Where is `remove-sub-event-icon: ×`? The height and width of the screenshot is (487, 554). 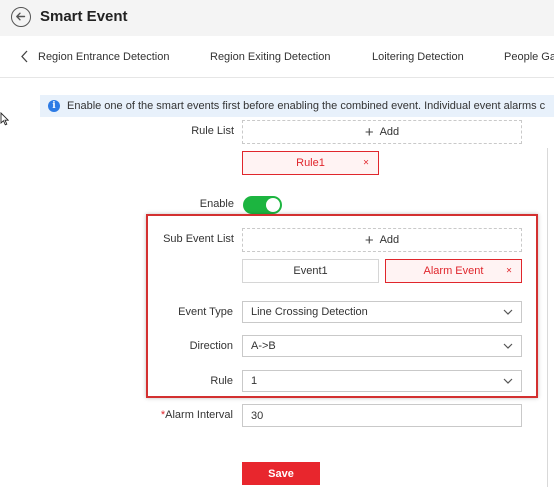
remove-sub-event-icon: × is located at coordinates (509, 271).